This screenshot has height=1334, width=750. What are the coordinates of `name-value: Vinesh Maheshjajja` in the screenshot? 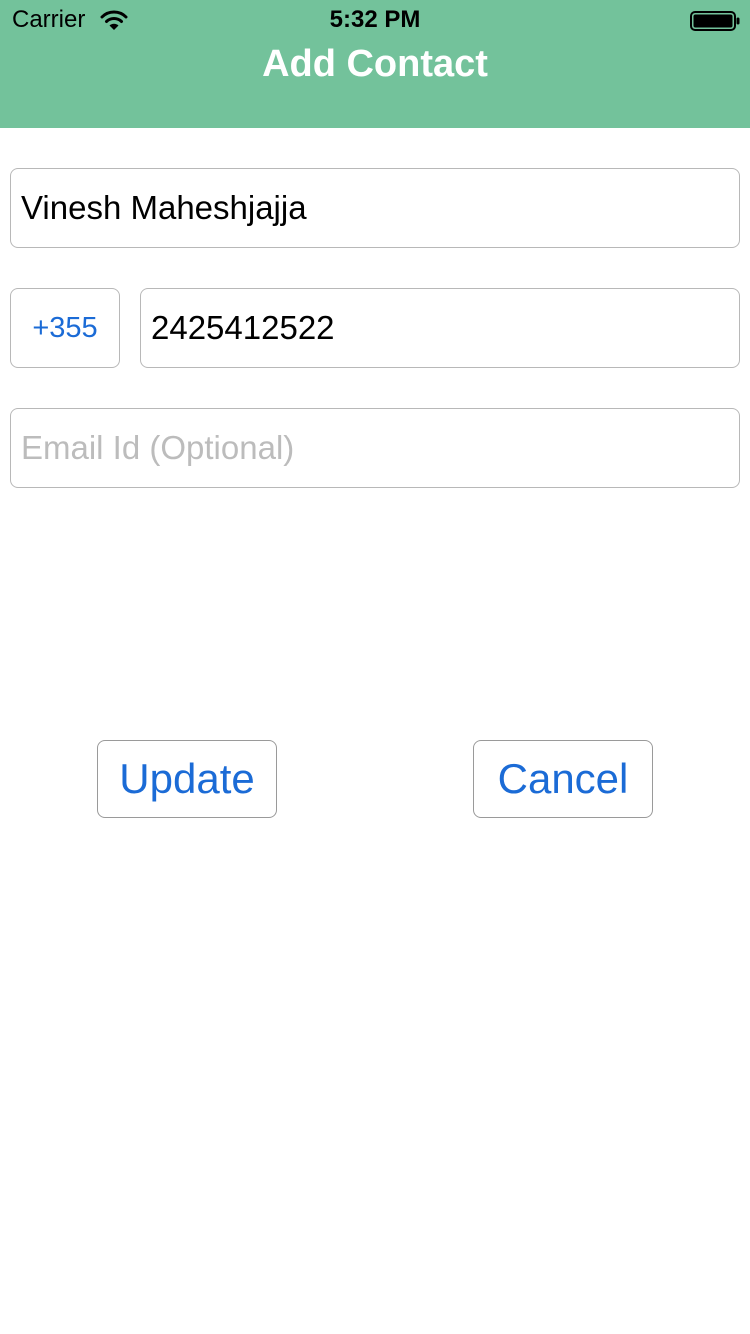 It's located at (164, 207).